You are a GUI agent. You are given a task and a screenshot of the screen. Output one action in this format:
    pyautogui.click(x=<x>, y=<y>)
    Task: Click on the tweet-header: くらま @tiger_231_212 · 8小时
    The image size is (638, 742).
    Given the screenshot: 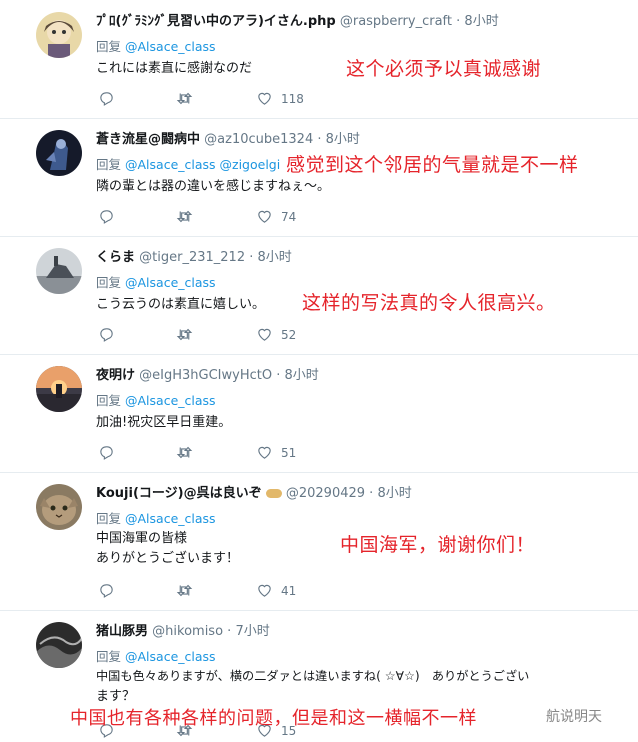 What is the action you would take?
    pyautogui.click(x=194, y=255)
    